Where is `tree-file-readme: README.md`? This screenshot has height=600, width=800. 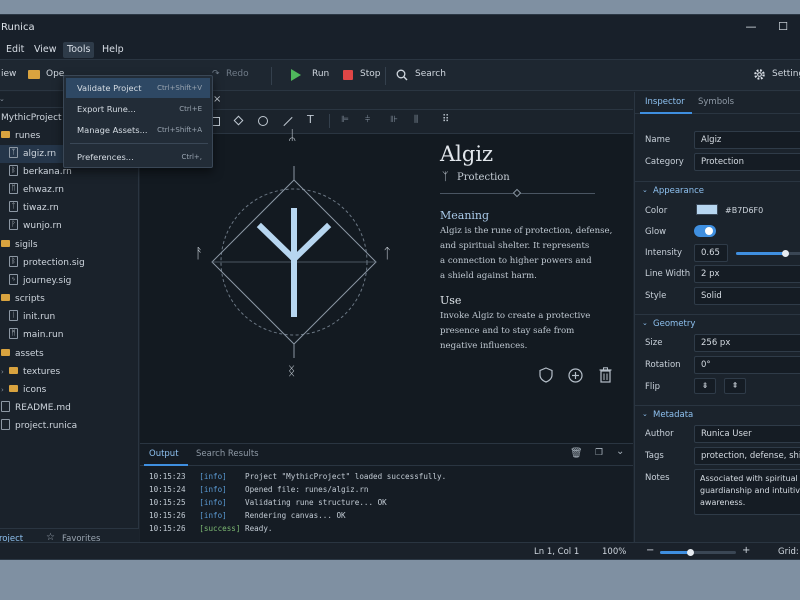 tree-file-readme: README.md is located at coordinates (69, 408).